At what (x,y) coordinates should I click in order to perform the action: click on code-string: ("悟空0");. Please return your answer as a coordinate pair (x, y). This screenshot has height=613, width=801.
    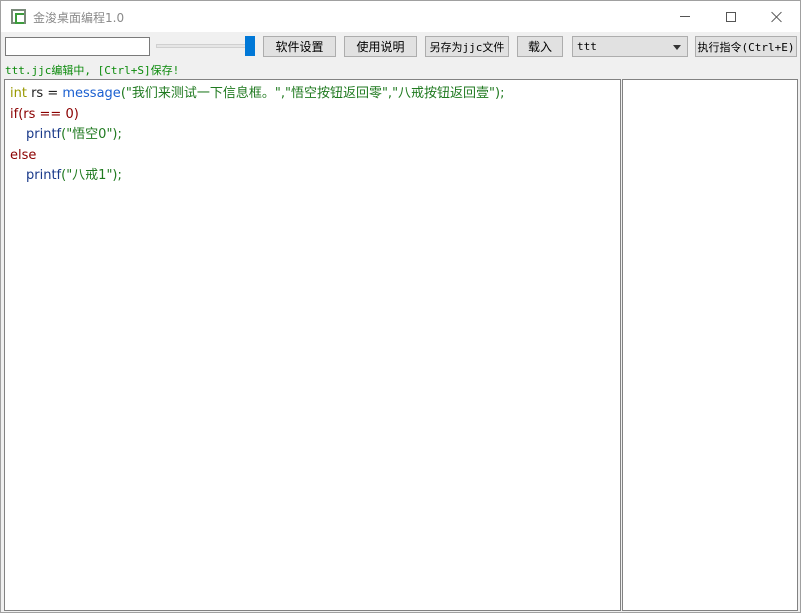
    Looking at the image, I should click on (91, 134).